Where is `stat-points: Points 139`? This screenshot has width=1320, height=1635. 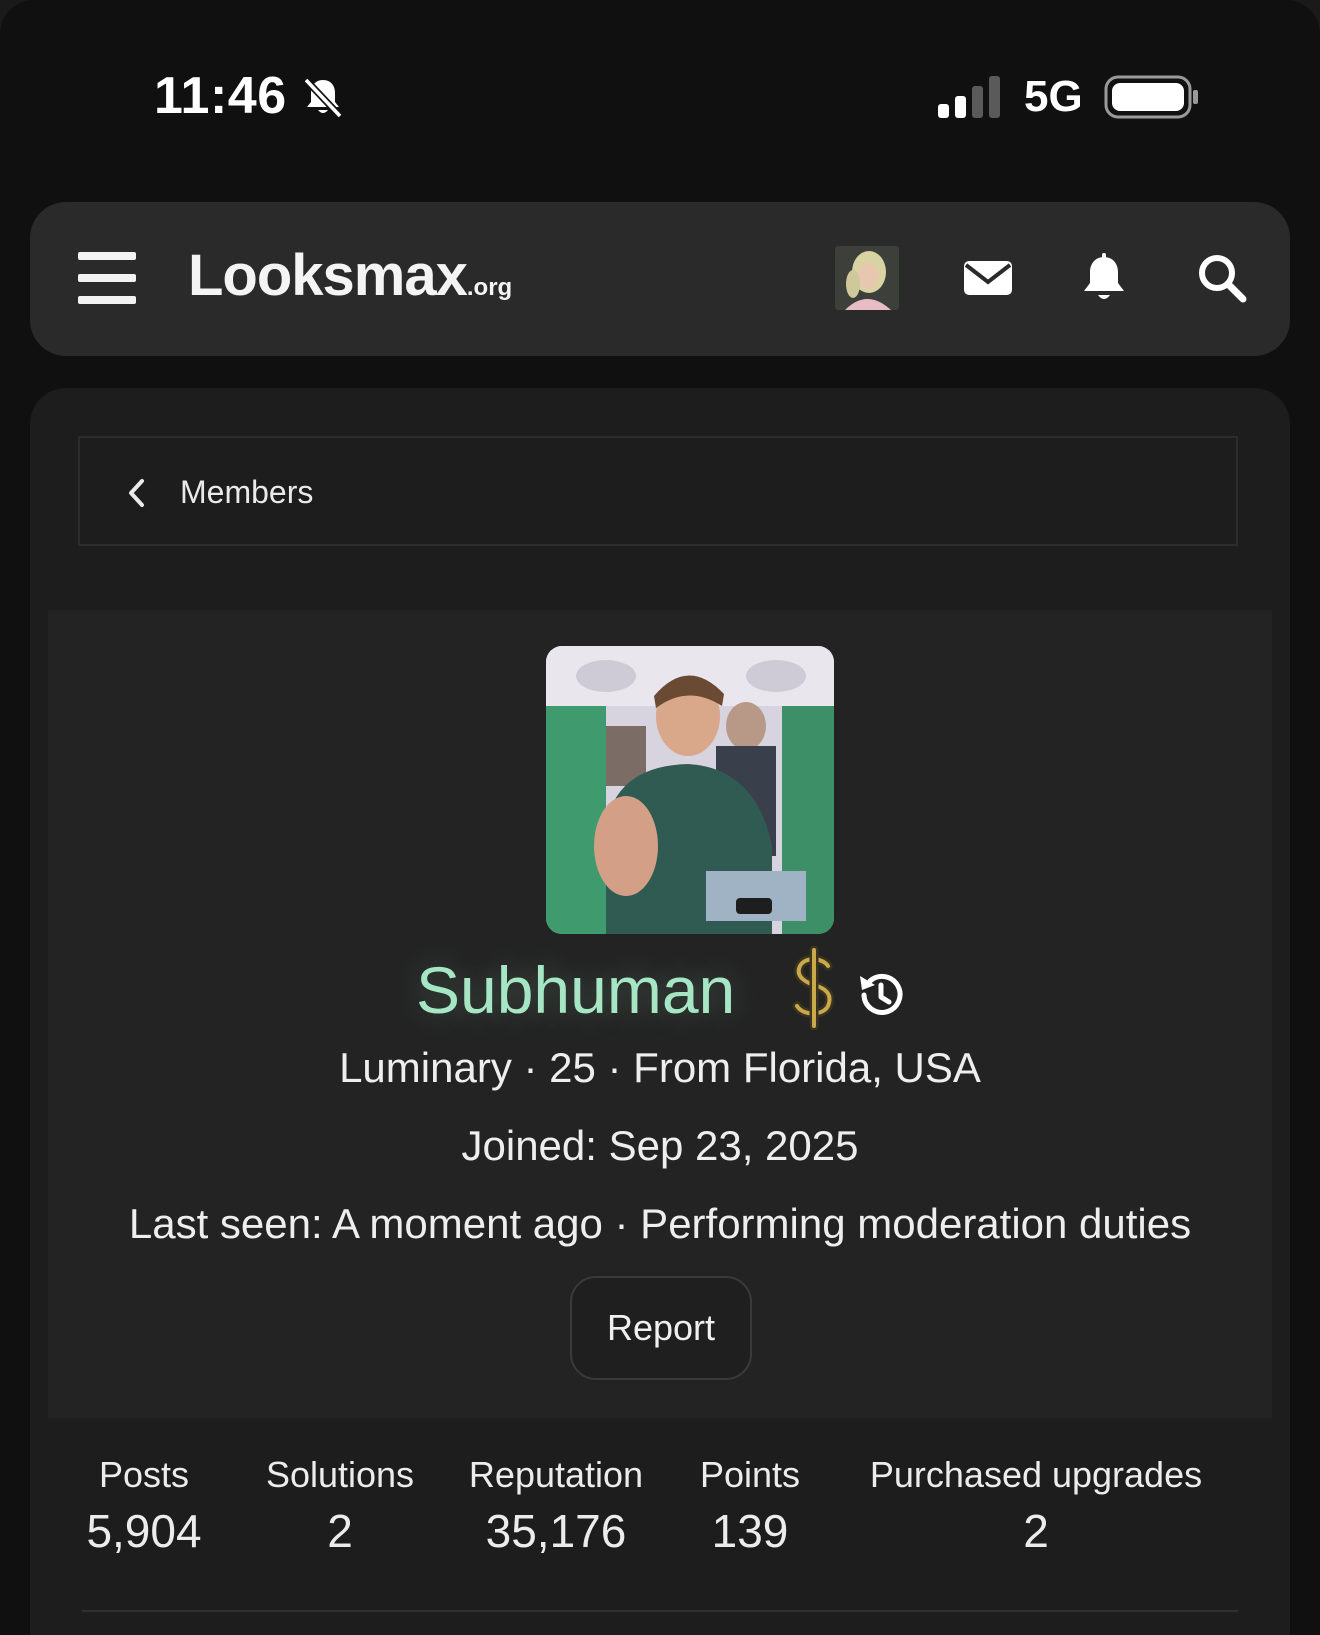 stat-points: Points 139 is located at coordinates (750, 1506).